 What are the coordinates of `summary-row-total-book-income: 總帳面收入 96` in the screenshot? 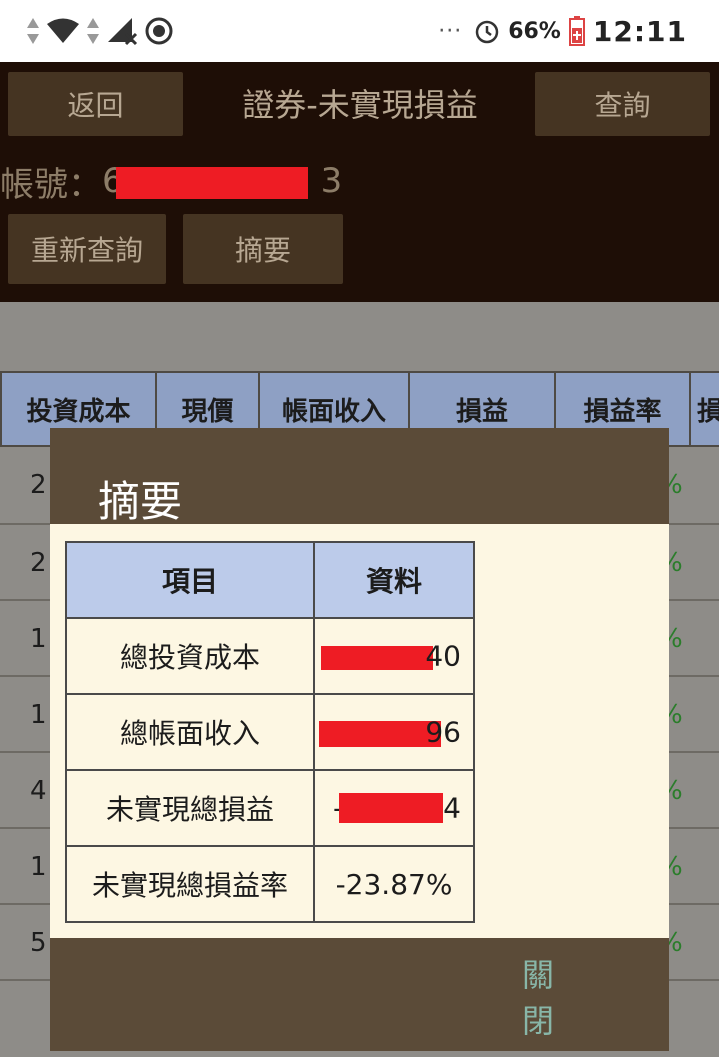 It's located at (270, 732).